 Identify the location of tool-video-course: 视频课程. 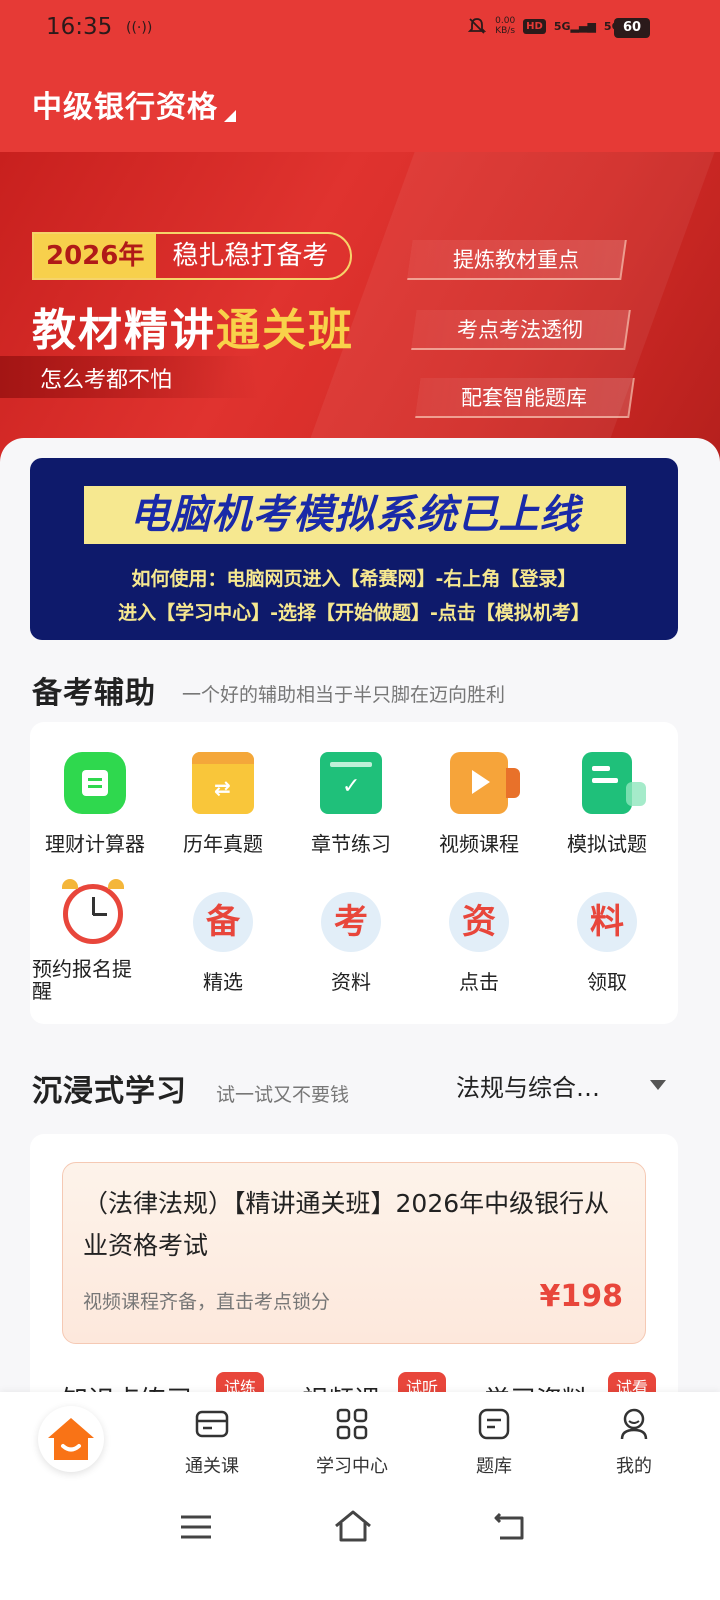
(479, 804).